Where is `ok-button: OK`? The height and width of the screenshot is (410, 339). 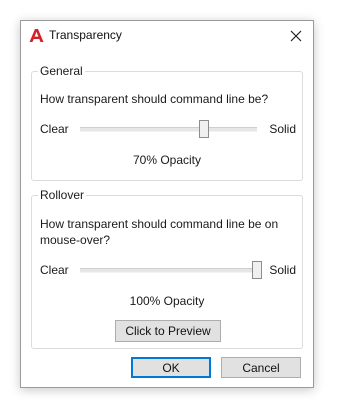
ok-button: OK is located at coordinates (171, 367).